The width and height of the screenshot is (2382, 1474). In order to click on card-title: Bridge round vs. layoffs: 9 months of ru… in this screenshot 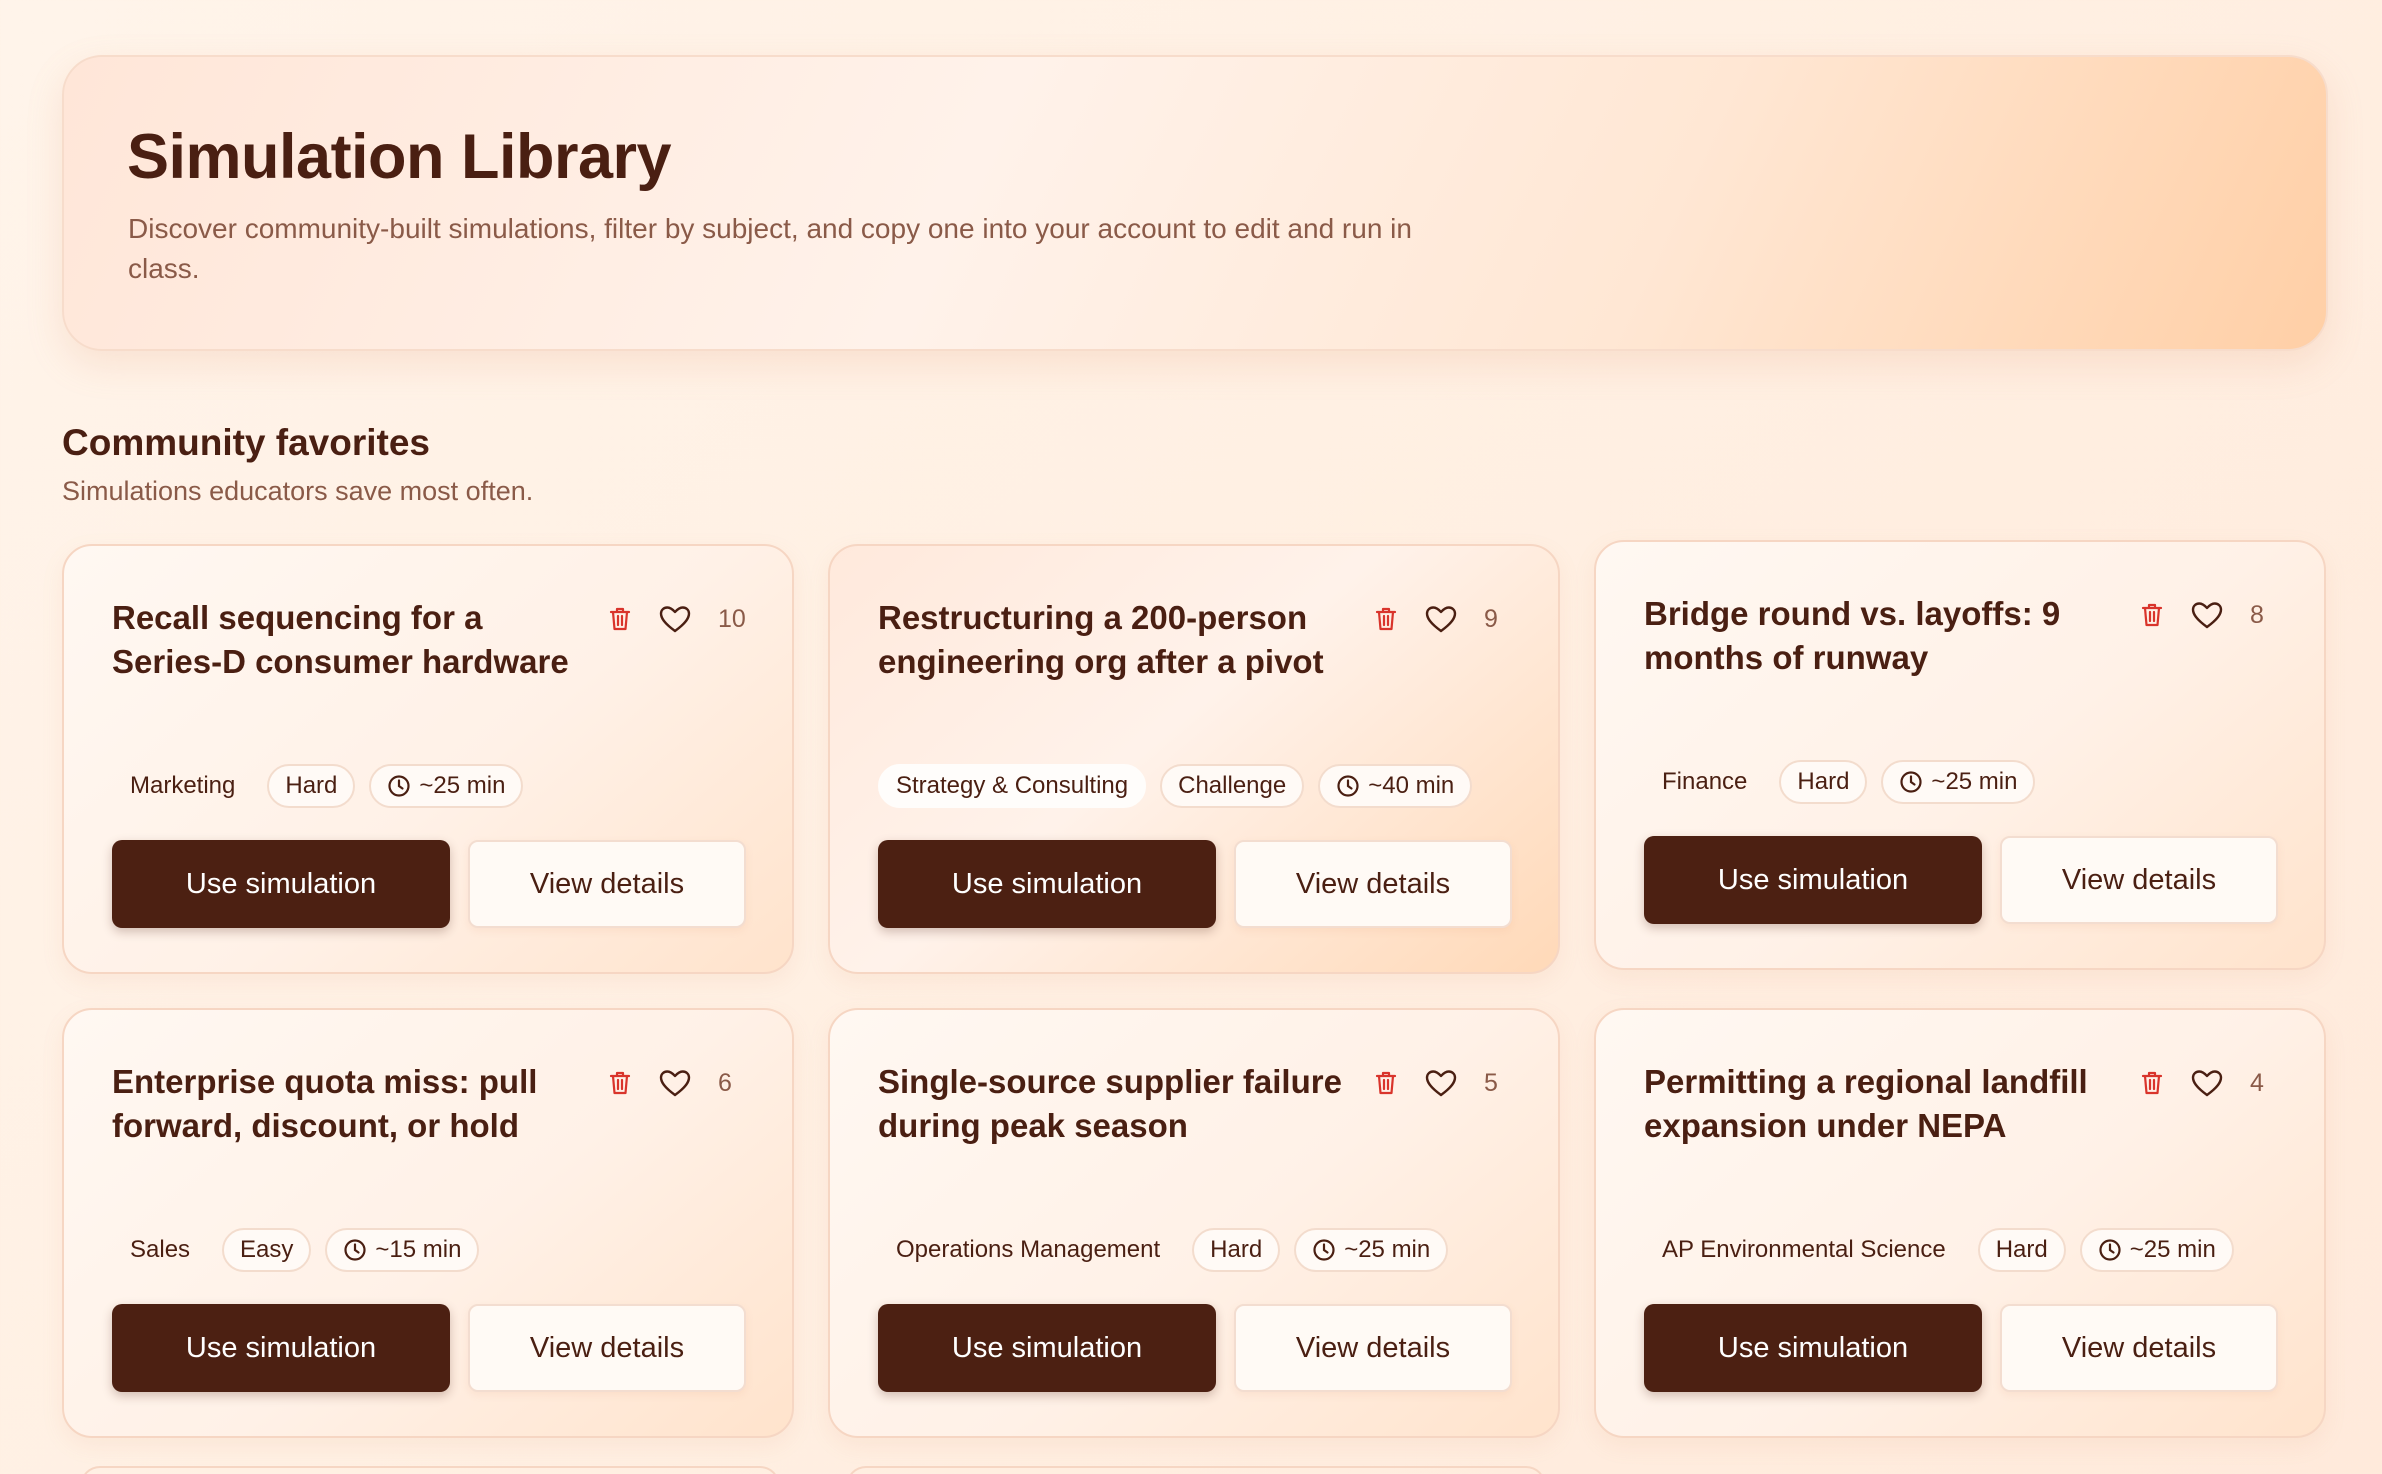, I will do `click(1852, 635)`.